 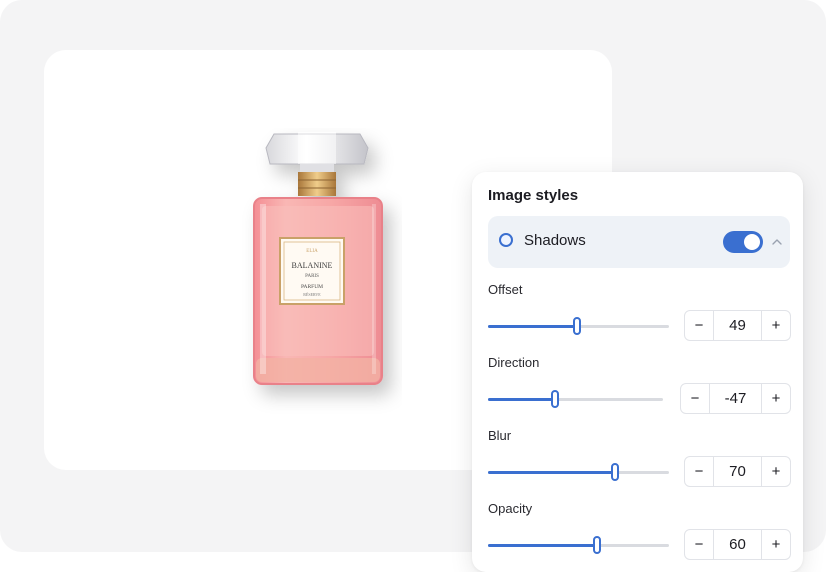 I want to click on label-text: PARFUM, so click(x=312, y=287).